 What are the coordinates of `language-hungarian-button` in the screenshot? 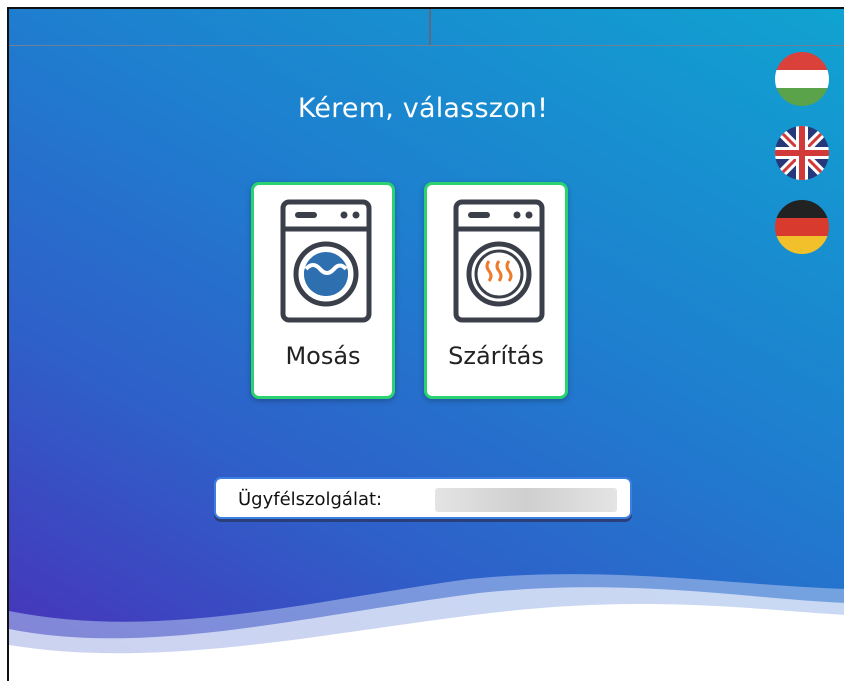 It's located at (802, 79).